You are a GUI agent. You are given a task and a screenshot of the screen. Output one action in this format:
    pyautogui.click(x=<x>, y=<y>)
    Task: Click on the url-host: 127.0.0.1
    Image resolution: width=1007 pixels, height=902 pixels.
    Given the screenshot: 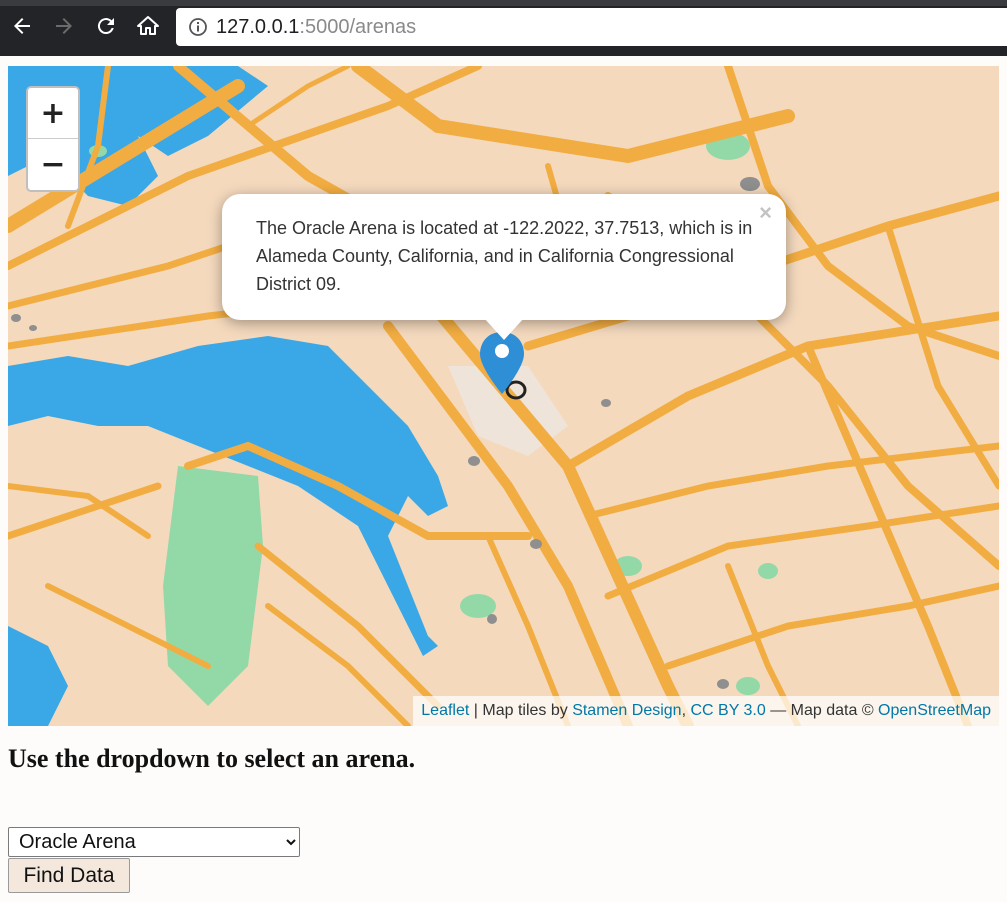 What is the action you would take?
    pyautogui.click(x=258, y=27)
    